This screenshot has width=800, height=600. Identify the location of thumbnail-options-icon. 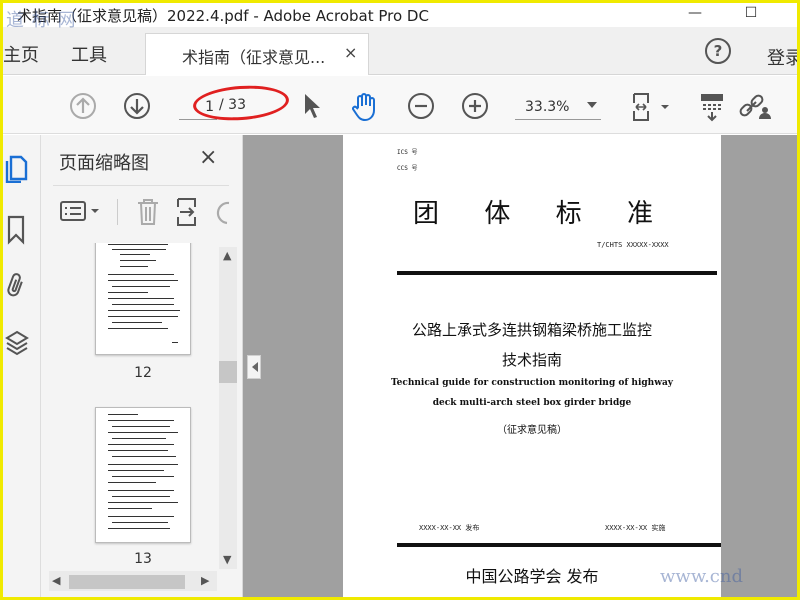
(82, 212).